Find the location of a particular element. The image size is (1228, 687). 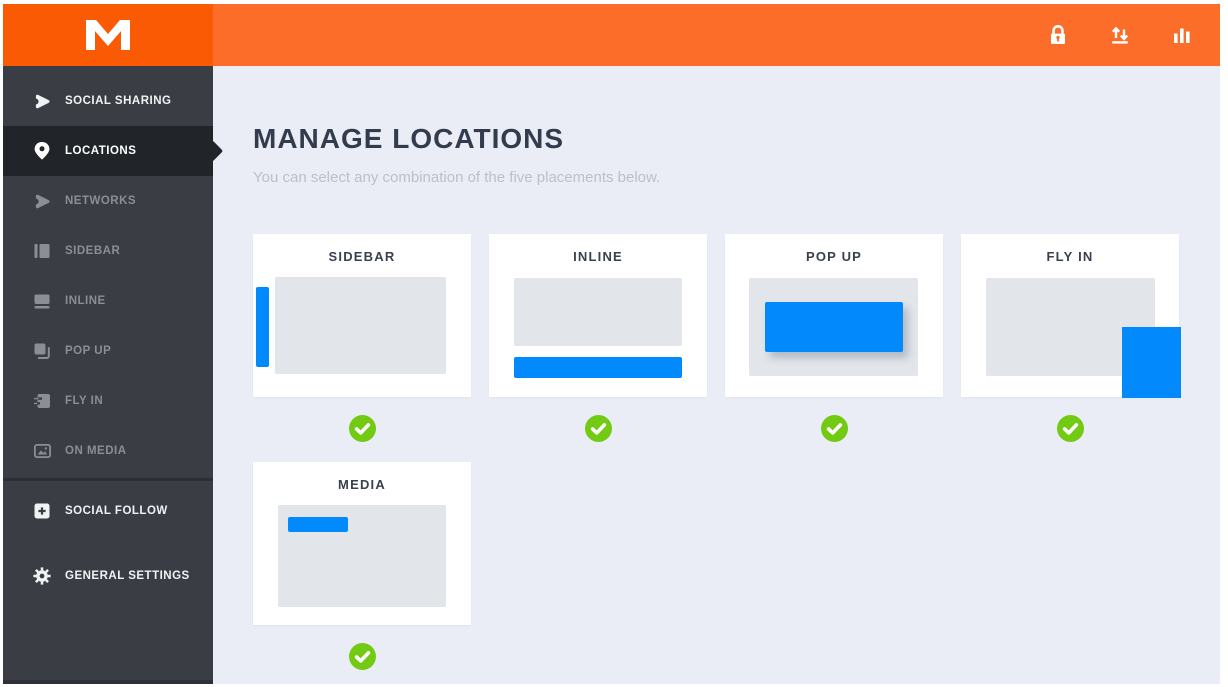

placement-sidebar: SIDEBAR is located at coordinates (362, 338).